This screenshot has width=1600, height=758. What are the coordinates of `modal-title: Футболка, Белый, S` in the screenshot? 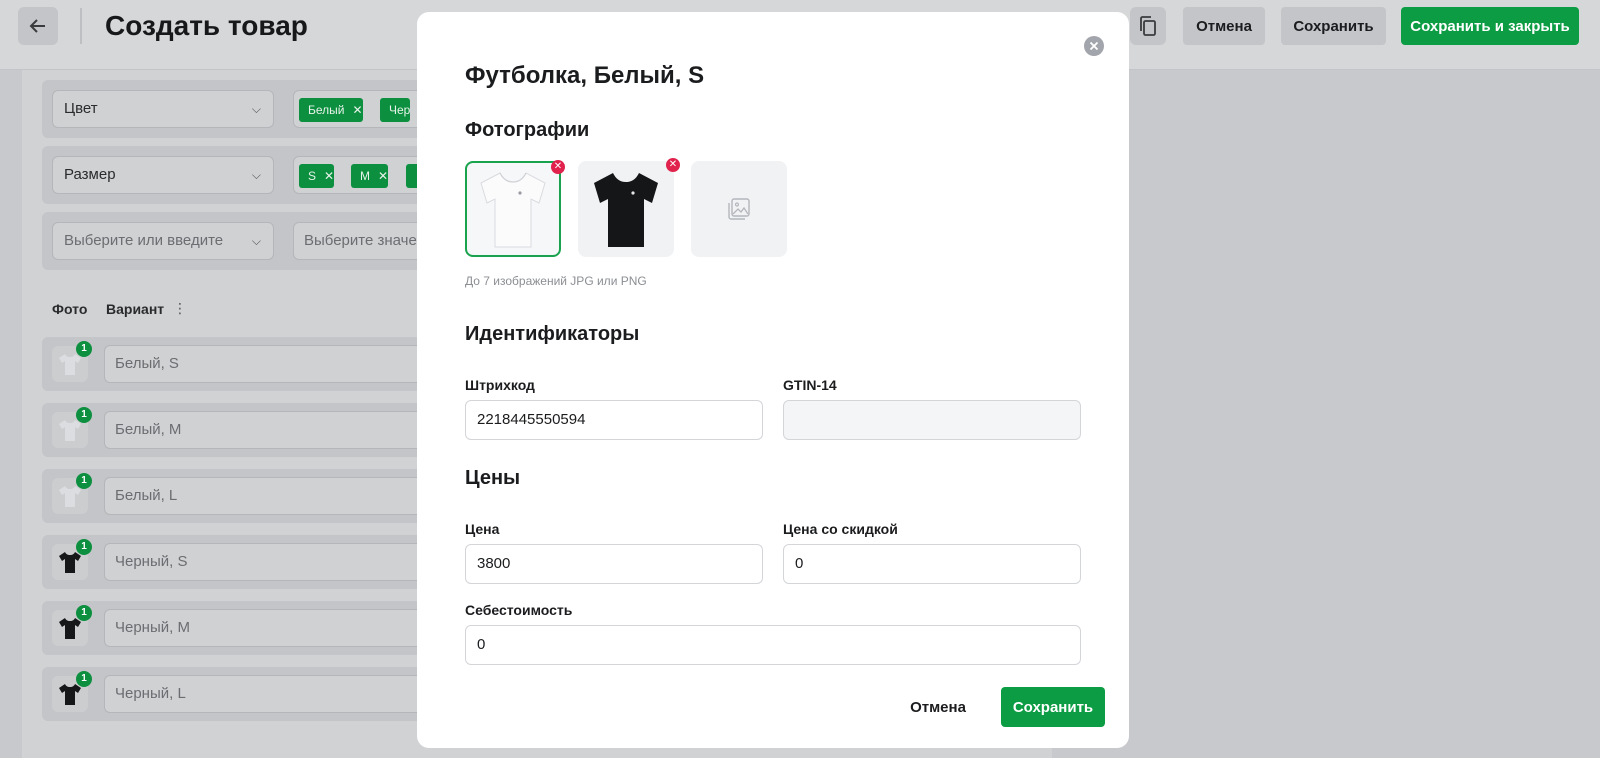 It's located at (585, 75).